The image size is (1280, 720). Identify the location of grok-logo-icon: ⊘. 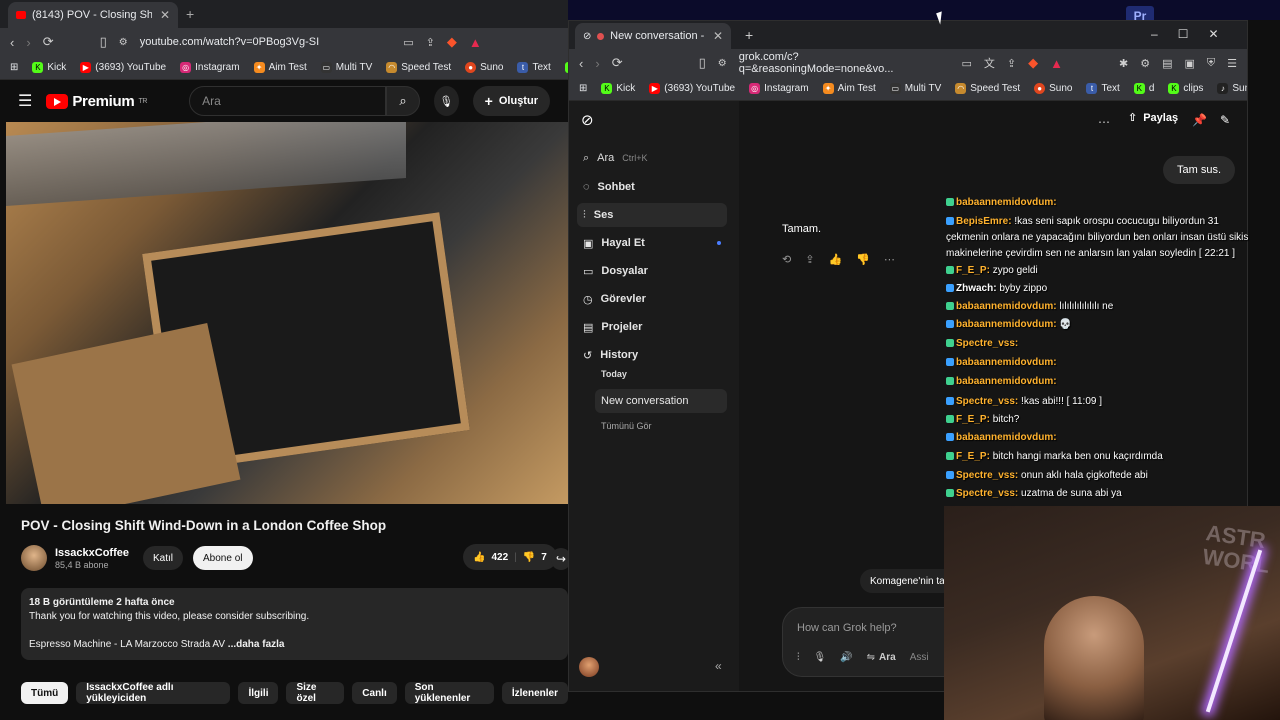
(587, 120).